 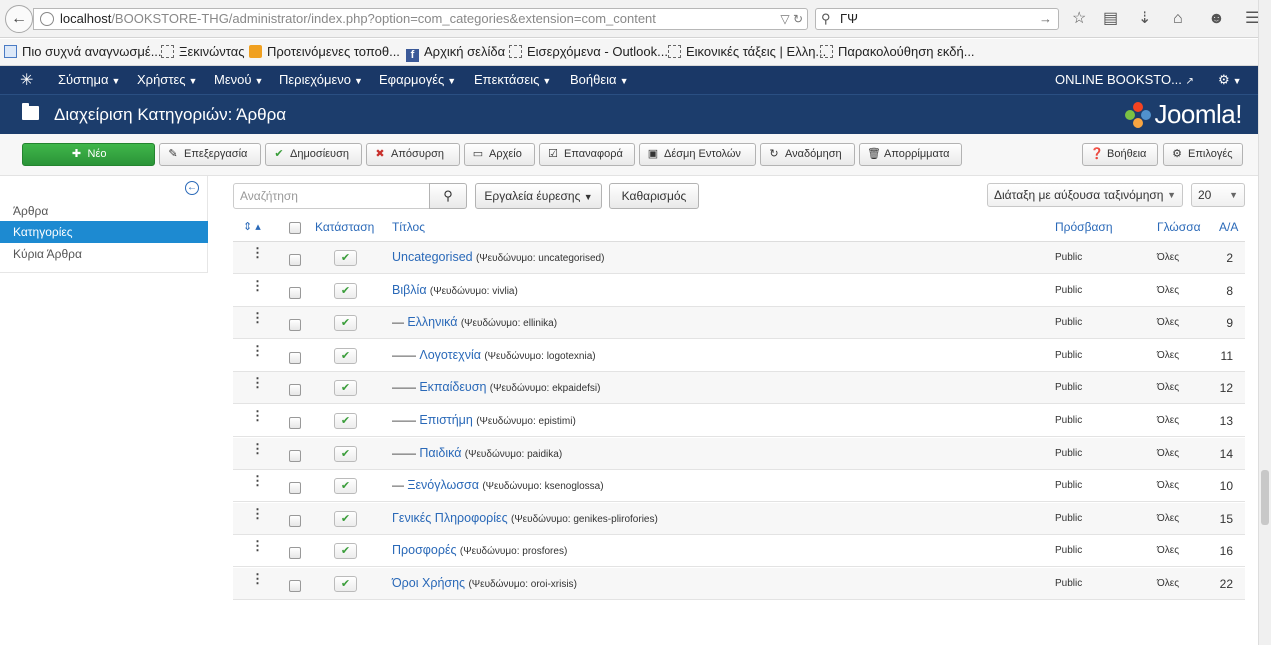 I want to click on rebuild-button: ↻ Αναδόμηση, so click(x=807, y=154).